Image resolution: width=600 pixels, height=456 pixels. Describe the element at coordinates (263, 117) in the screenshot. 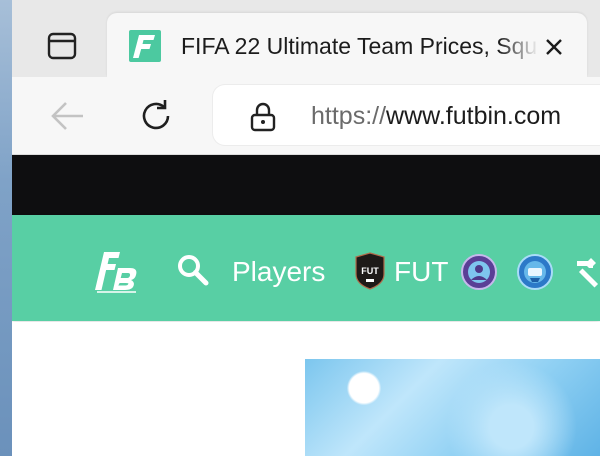

I see `lock-icon` at that location.